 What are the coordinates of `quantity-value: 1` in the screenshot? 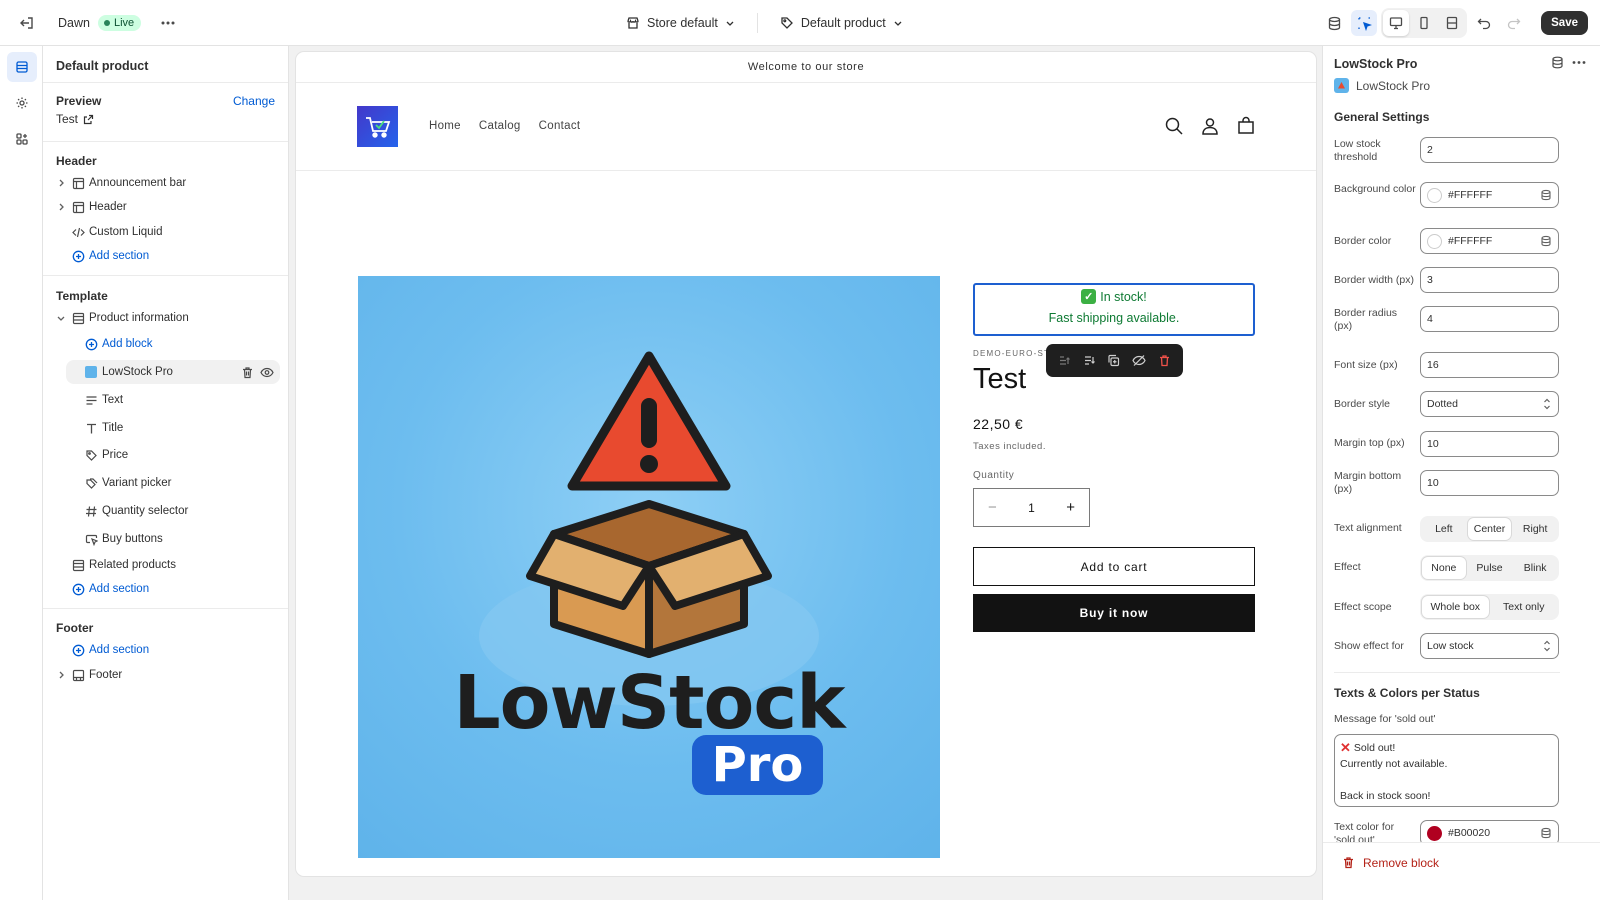 It's located at (1031, 508).